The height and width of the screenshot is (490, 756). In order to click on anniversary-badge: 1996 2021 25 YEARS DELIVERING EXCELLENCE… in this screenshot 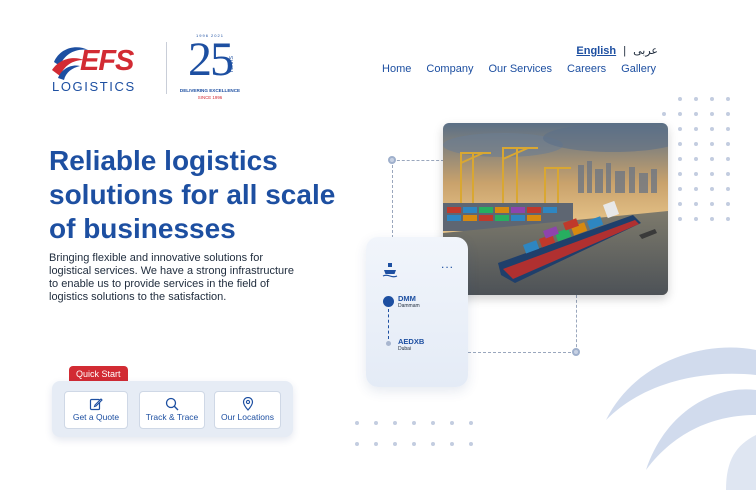, I will do `click(210, 69)`.